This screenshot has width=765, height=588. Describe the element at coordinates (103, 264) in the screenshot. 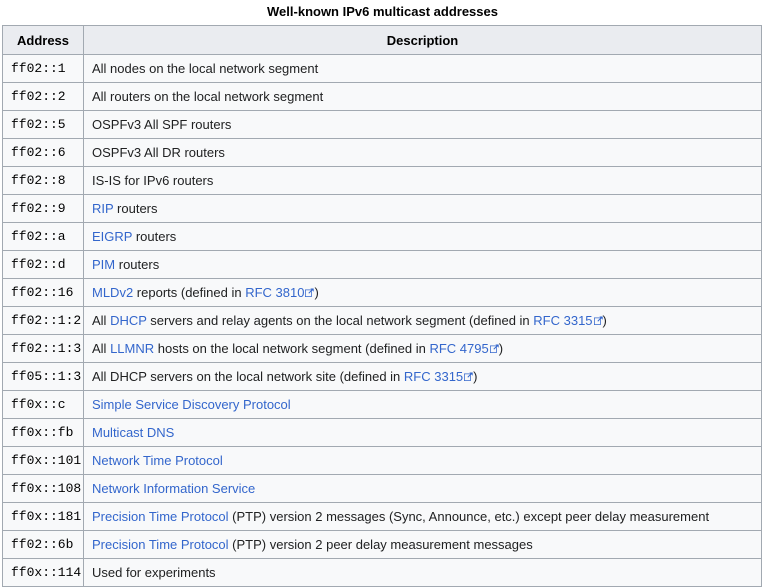

I see `wiki-link: PIM` at that location.